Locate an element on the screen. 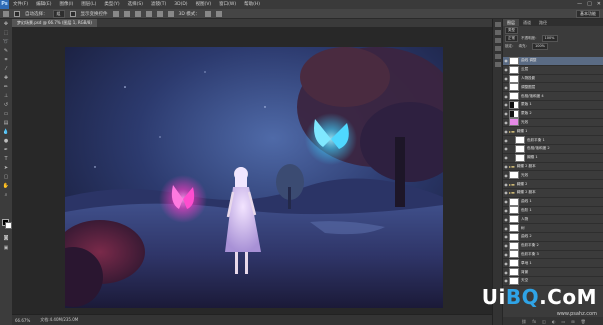 This screenshot has width=603, height=325. move-tool-icon is located at coordinates (6, 13).